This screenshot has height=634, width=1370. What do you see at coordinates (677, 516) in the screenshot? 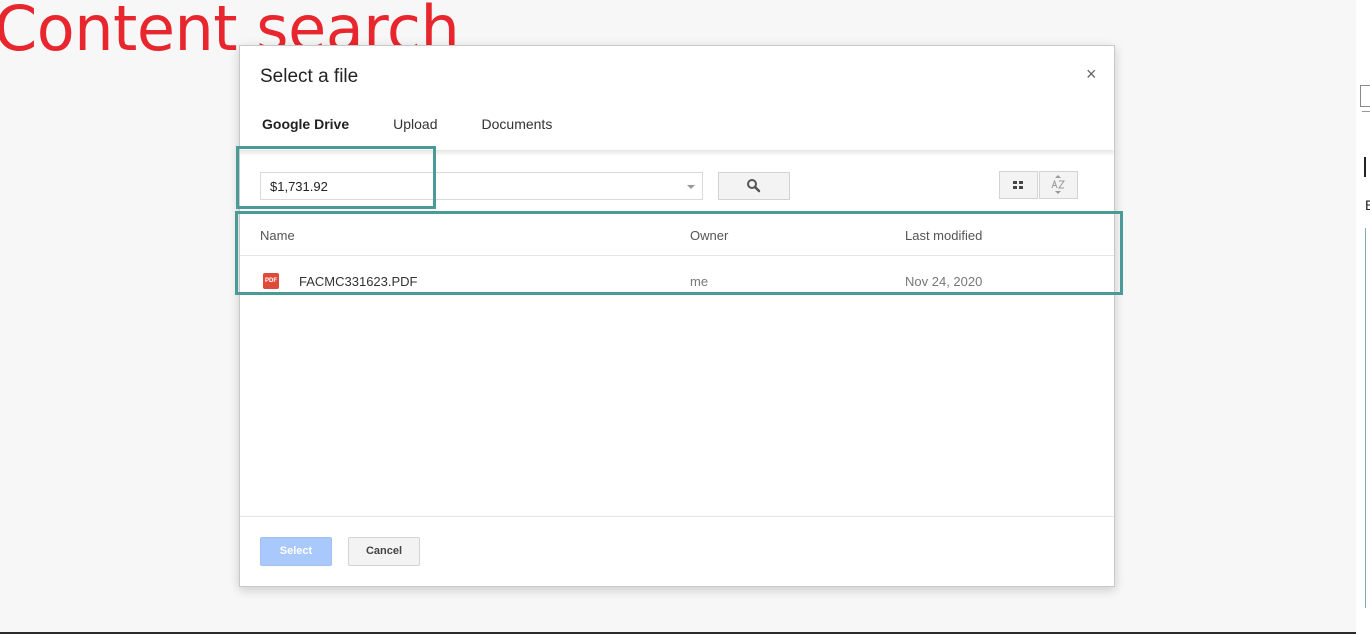
I see `footer-divider` at bounding box center [677, 516].